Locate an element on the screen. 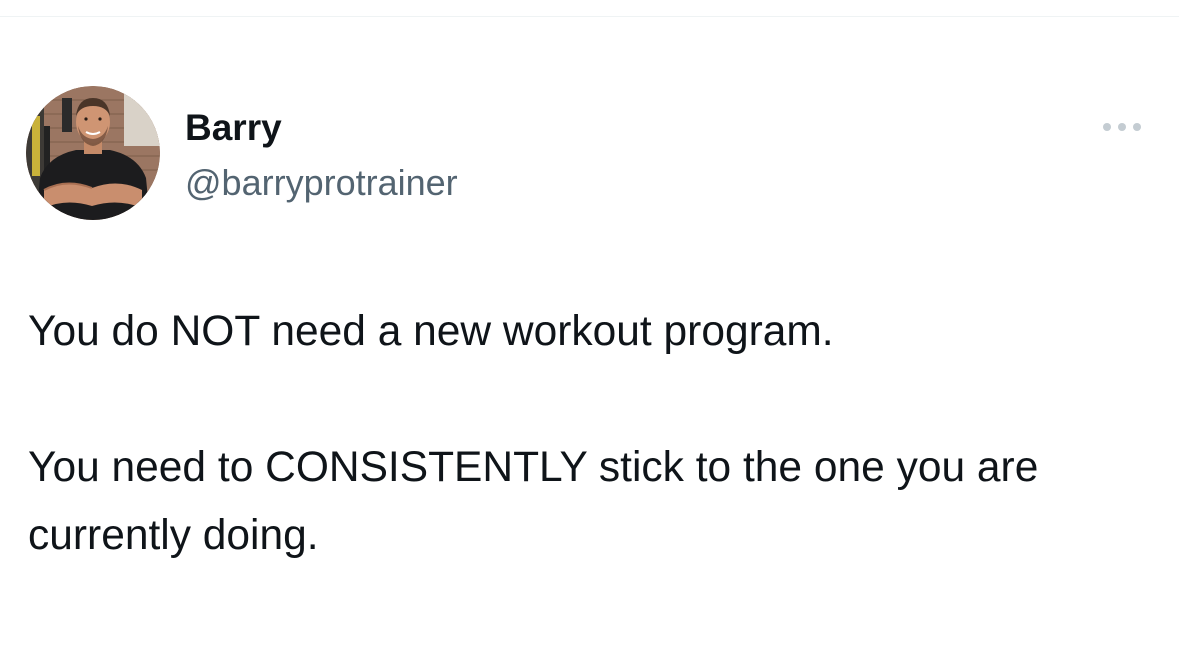 The width and height of the screenshot is (1179, 665). author-display-name: Barry is located at coordinates (233, 128).